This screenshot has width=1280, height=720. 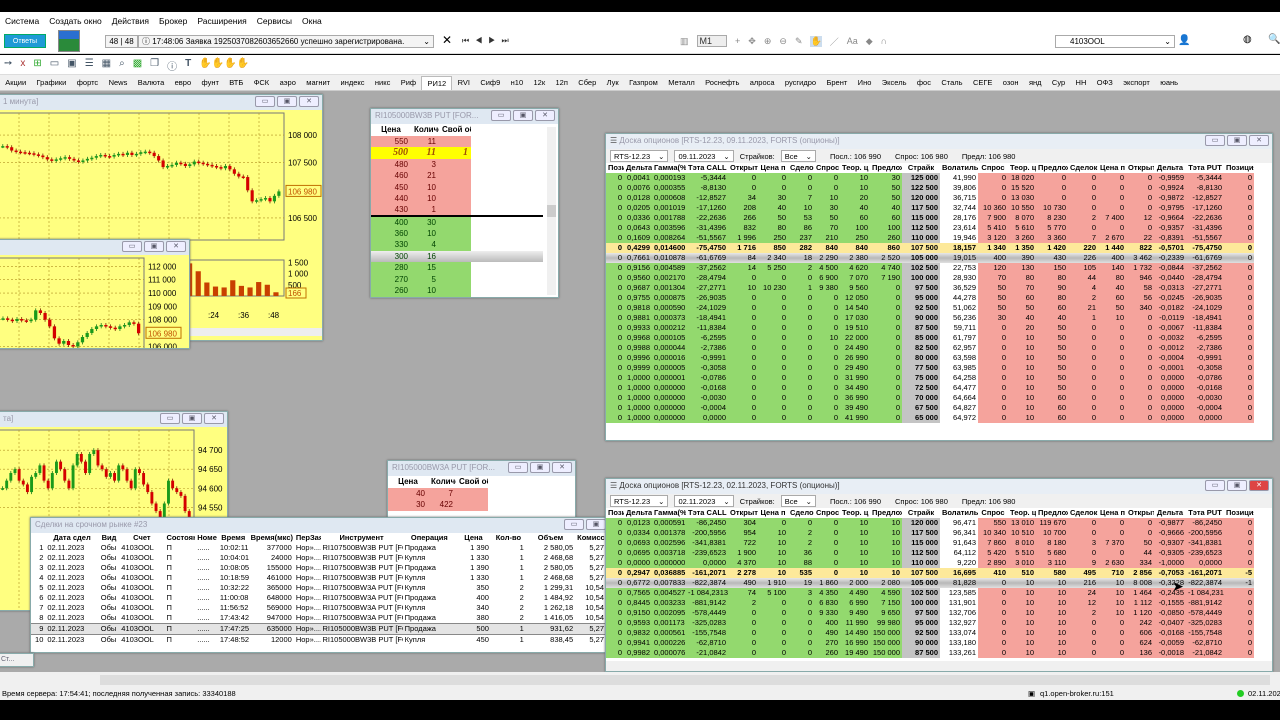 What do you see at coordinates (457, 233) in the screenshot?
I see `bid-row: 360 10` at bounding box center [457, 233].